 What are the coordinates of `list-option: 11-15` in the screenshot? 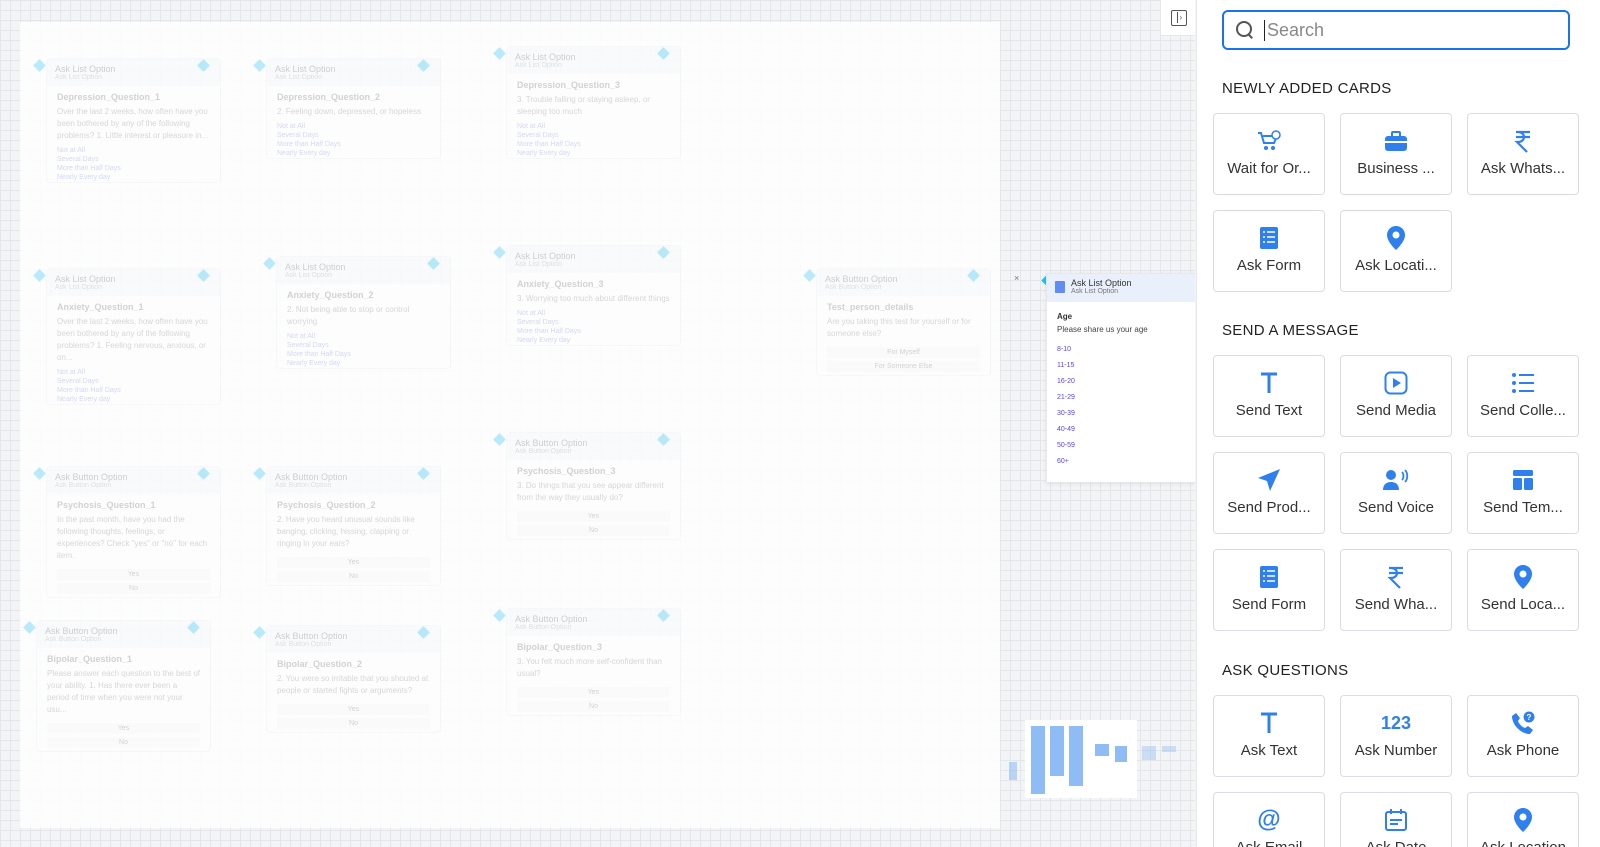 It's located at (1121, 368).